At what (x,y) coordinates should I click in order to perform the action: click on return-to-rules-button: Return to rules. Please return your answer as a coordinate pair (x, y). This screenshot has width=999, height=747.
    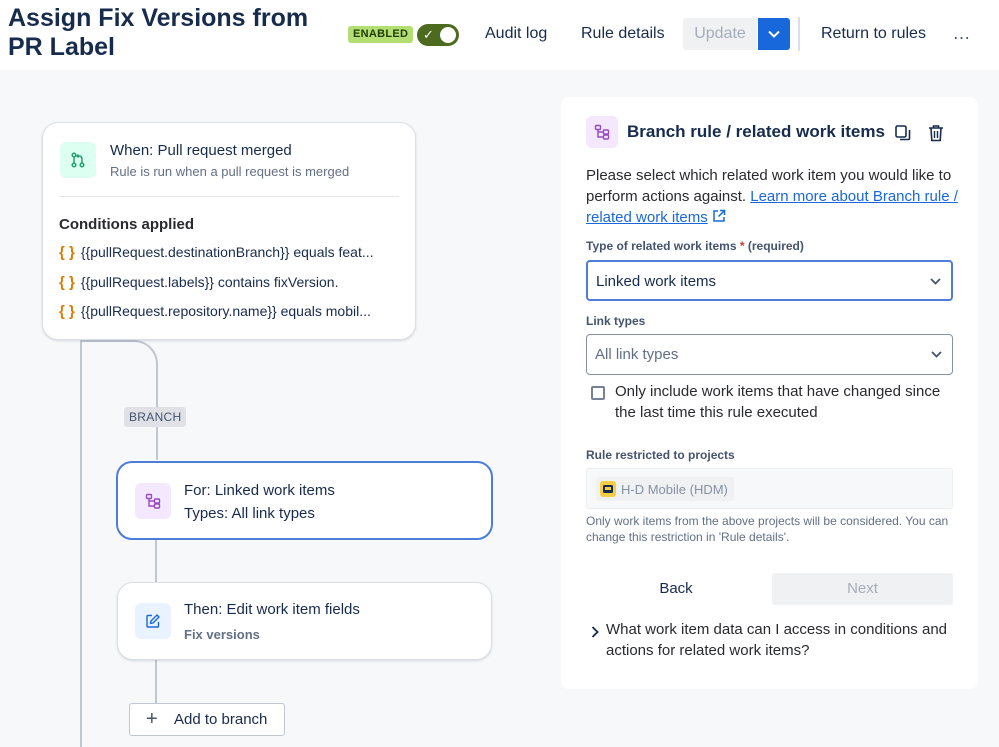
    Looking at the image, I should click on (873, 34).